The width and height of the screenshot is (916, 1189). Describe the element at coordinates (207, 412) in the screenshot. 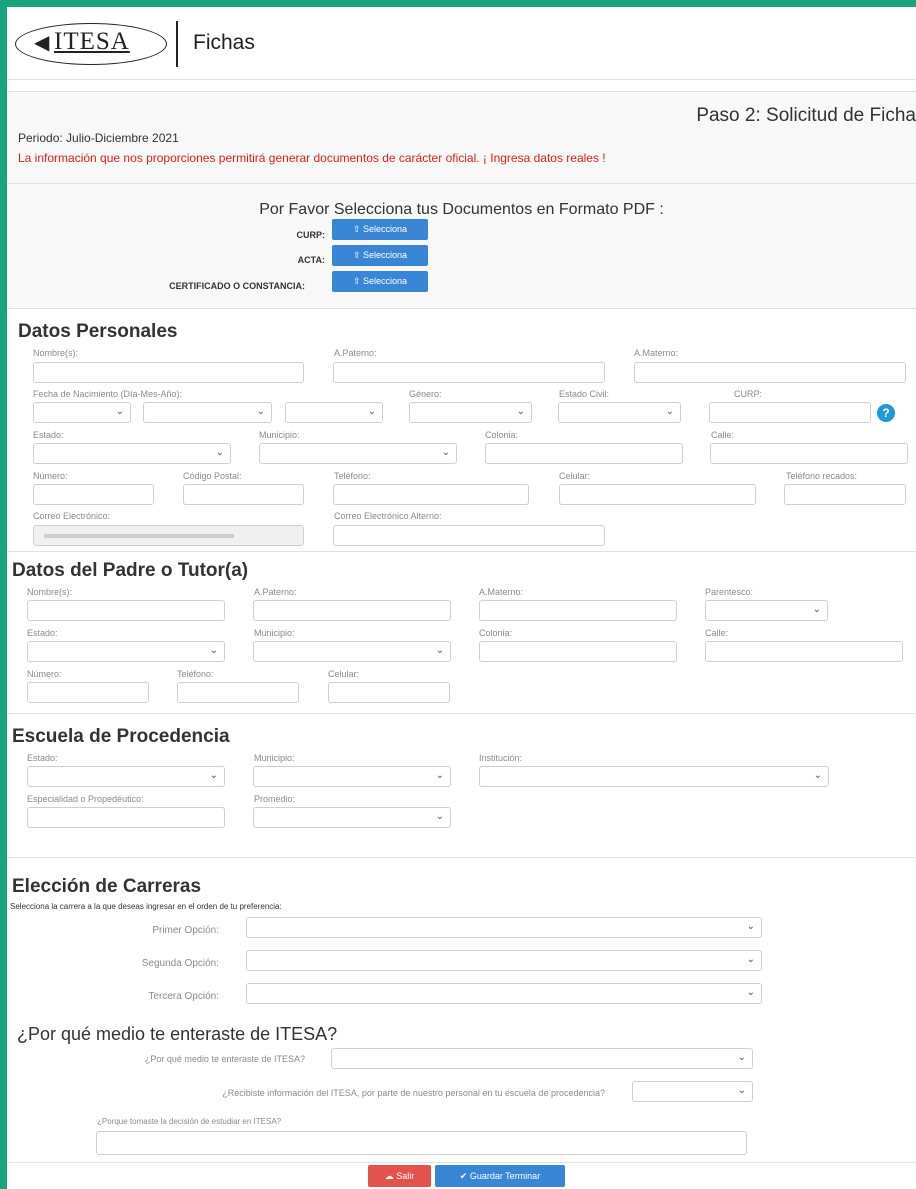

I see `mes-select: ⌄` at that location.